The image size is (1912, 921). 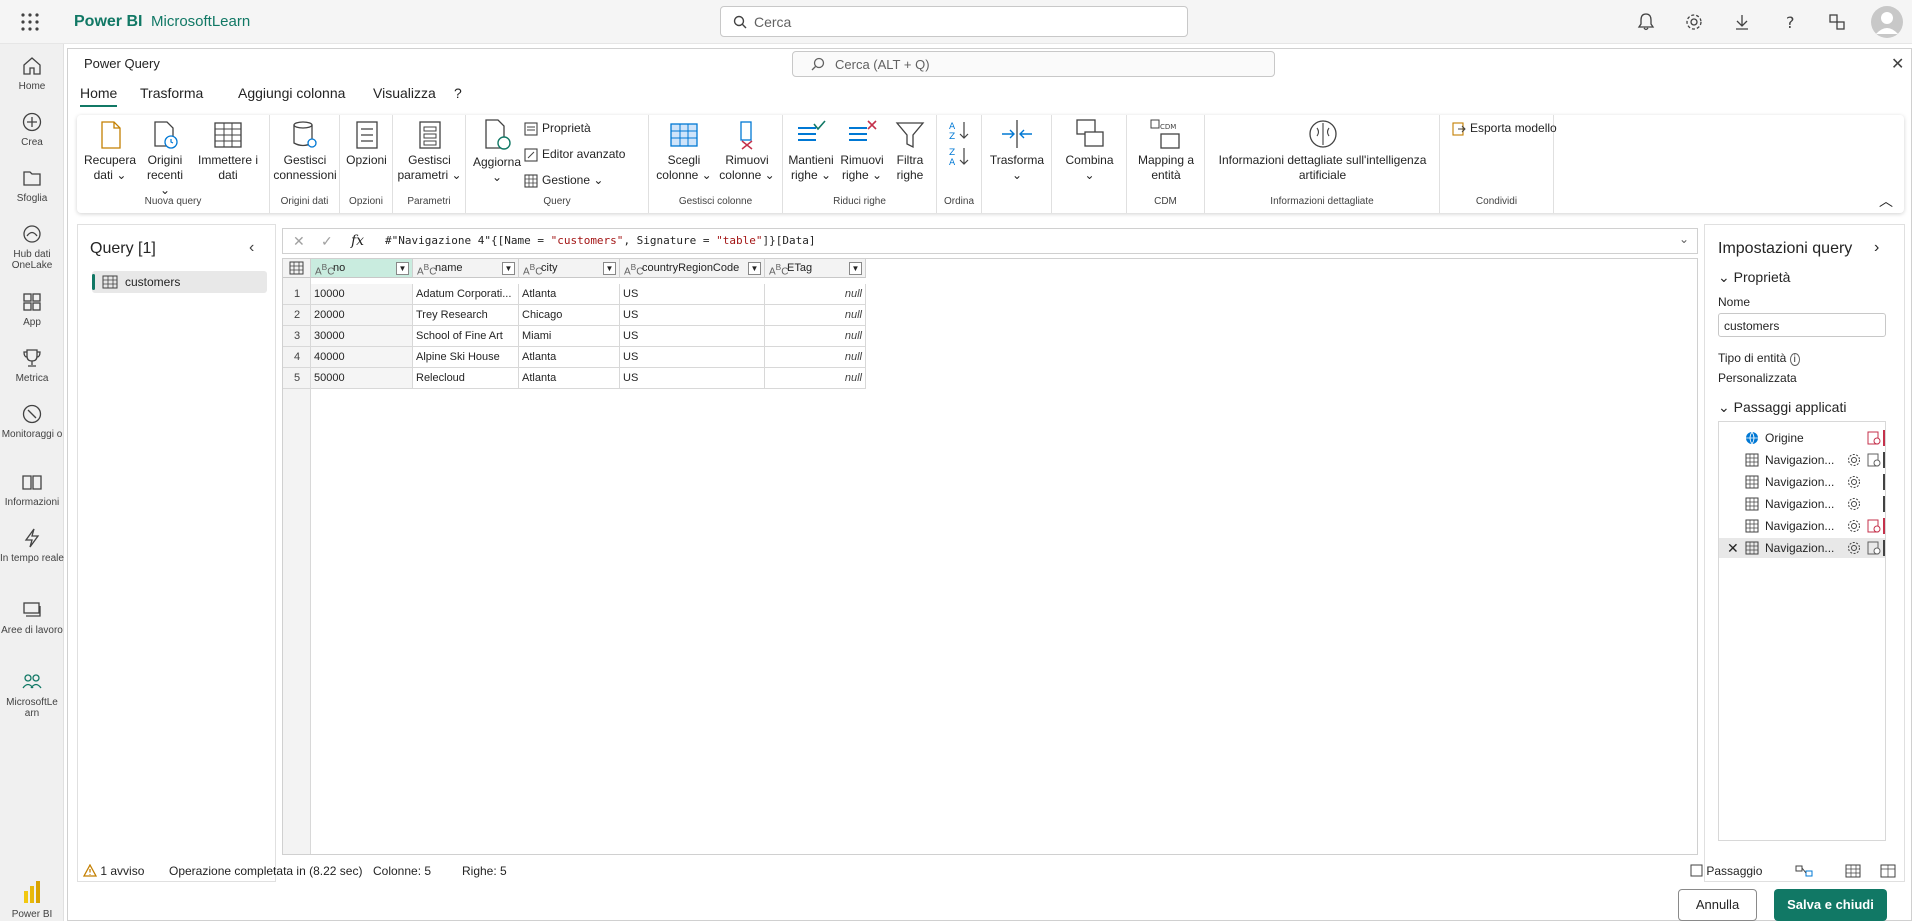 I want to click on nav-monitor: Monitoraggi o, so click(x=32, y=421).